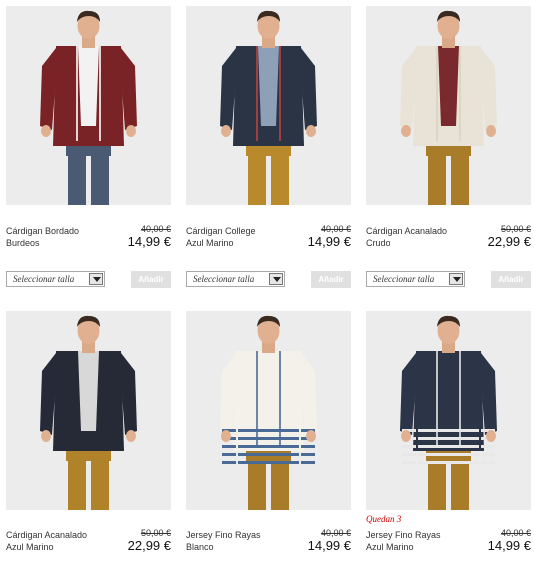 The image size is (534, 562). Describe the element at coordinates (416, 237) in the screenshot. I see `product-name: Cárdigan Acanalado Crudo` at that location.